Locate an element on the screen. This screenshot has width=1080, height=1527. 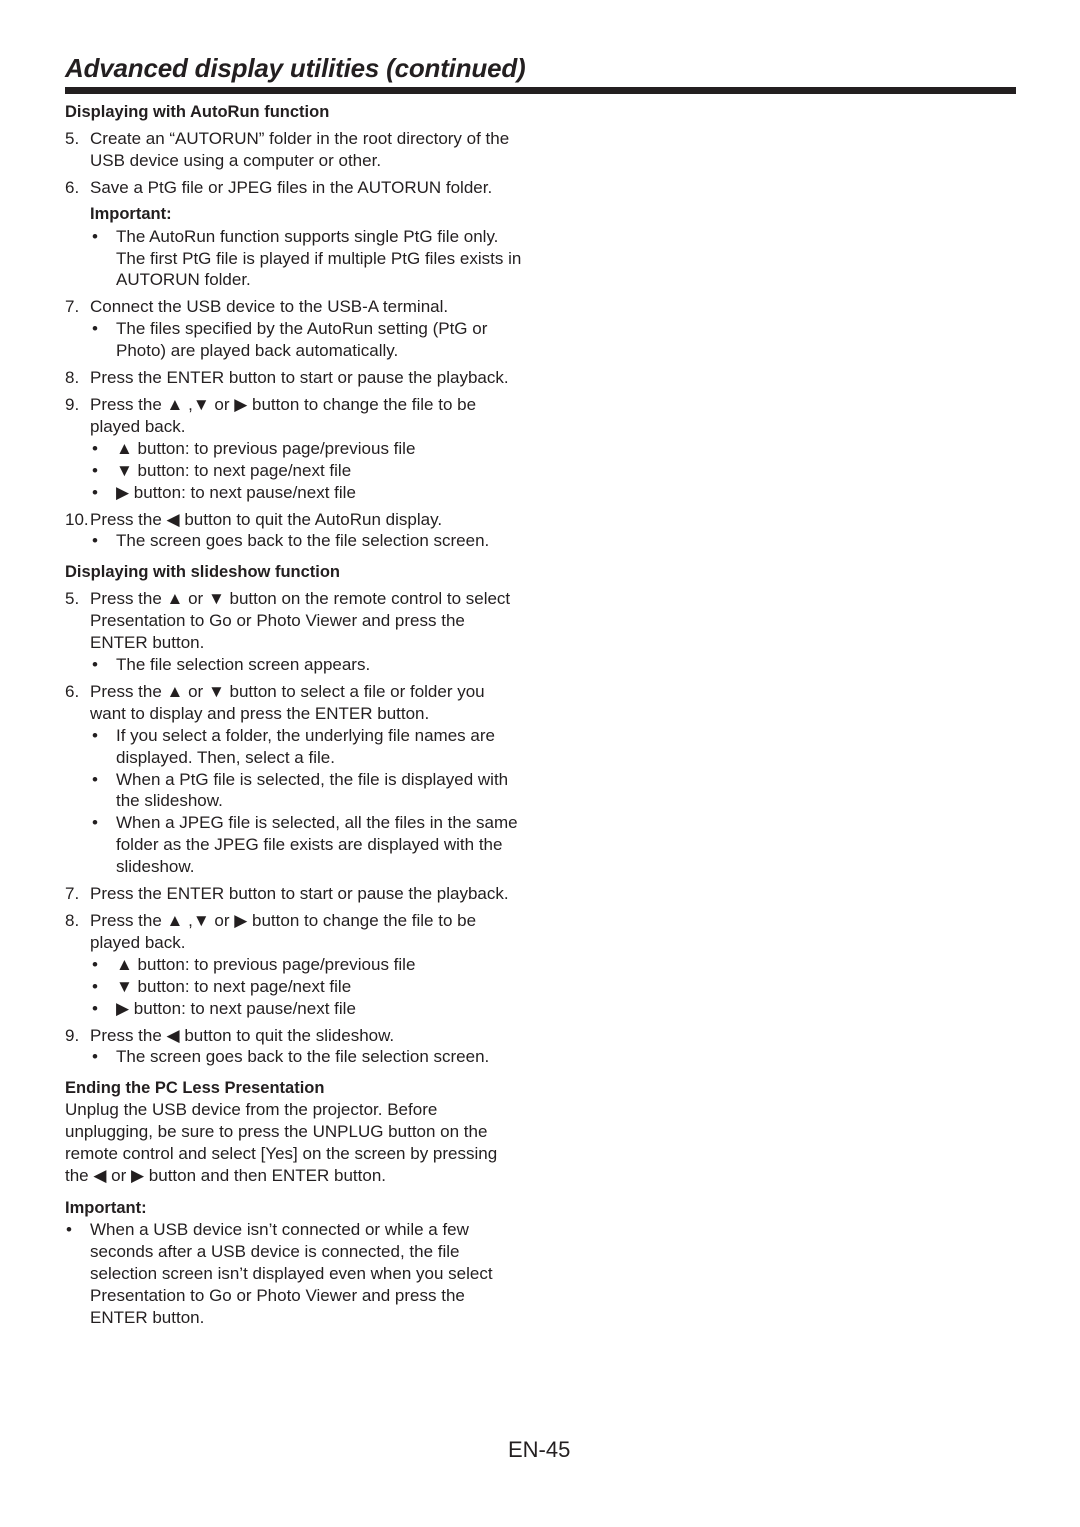
important-label: Important: is located at coordinates (106, 1207).